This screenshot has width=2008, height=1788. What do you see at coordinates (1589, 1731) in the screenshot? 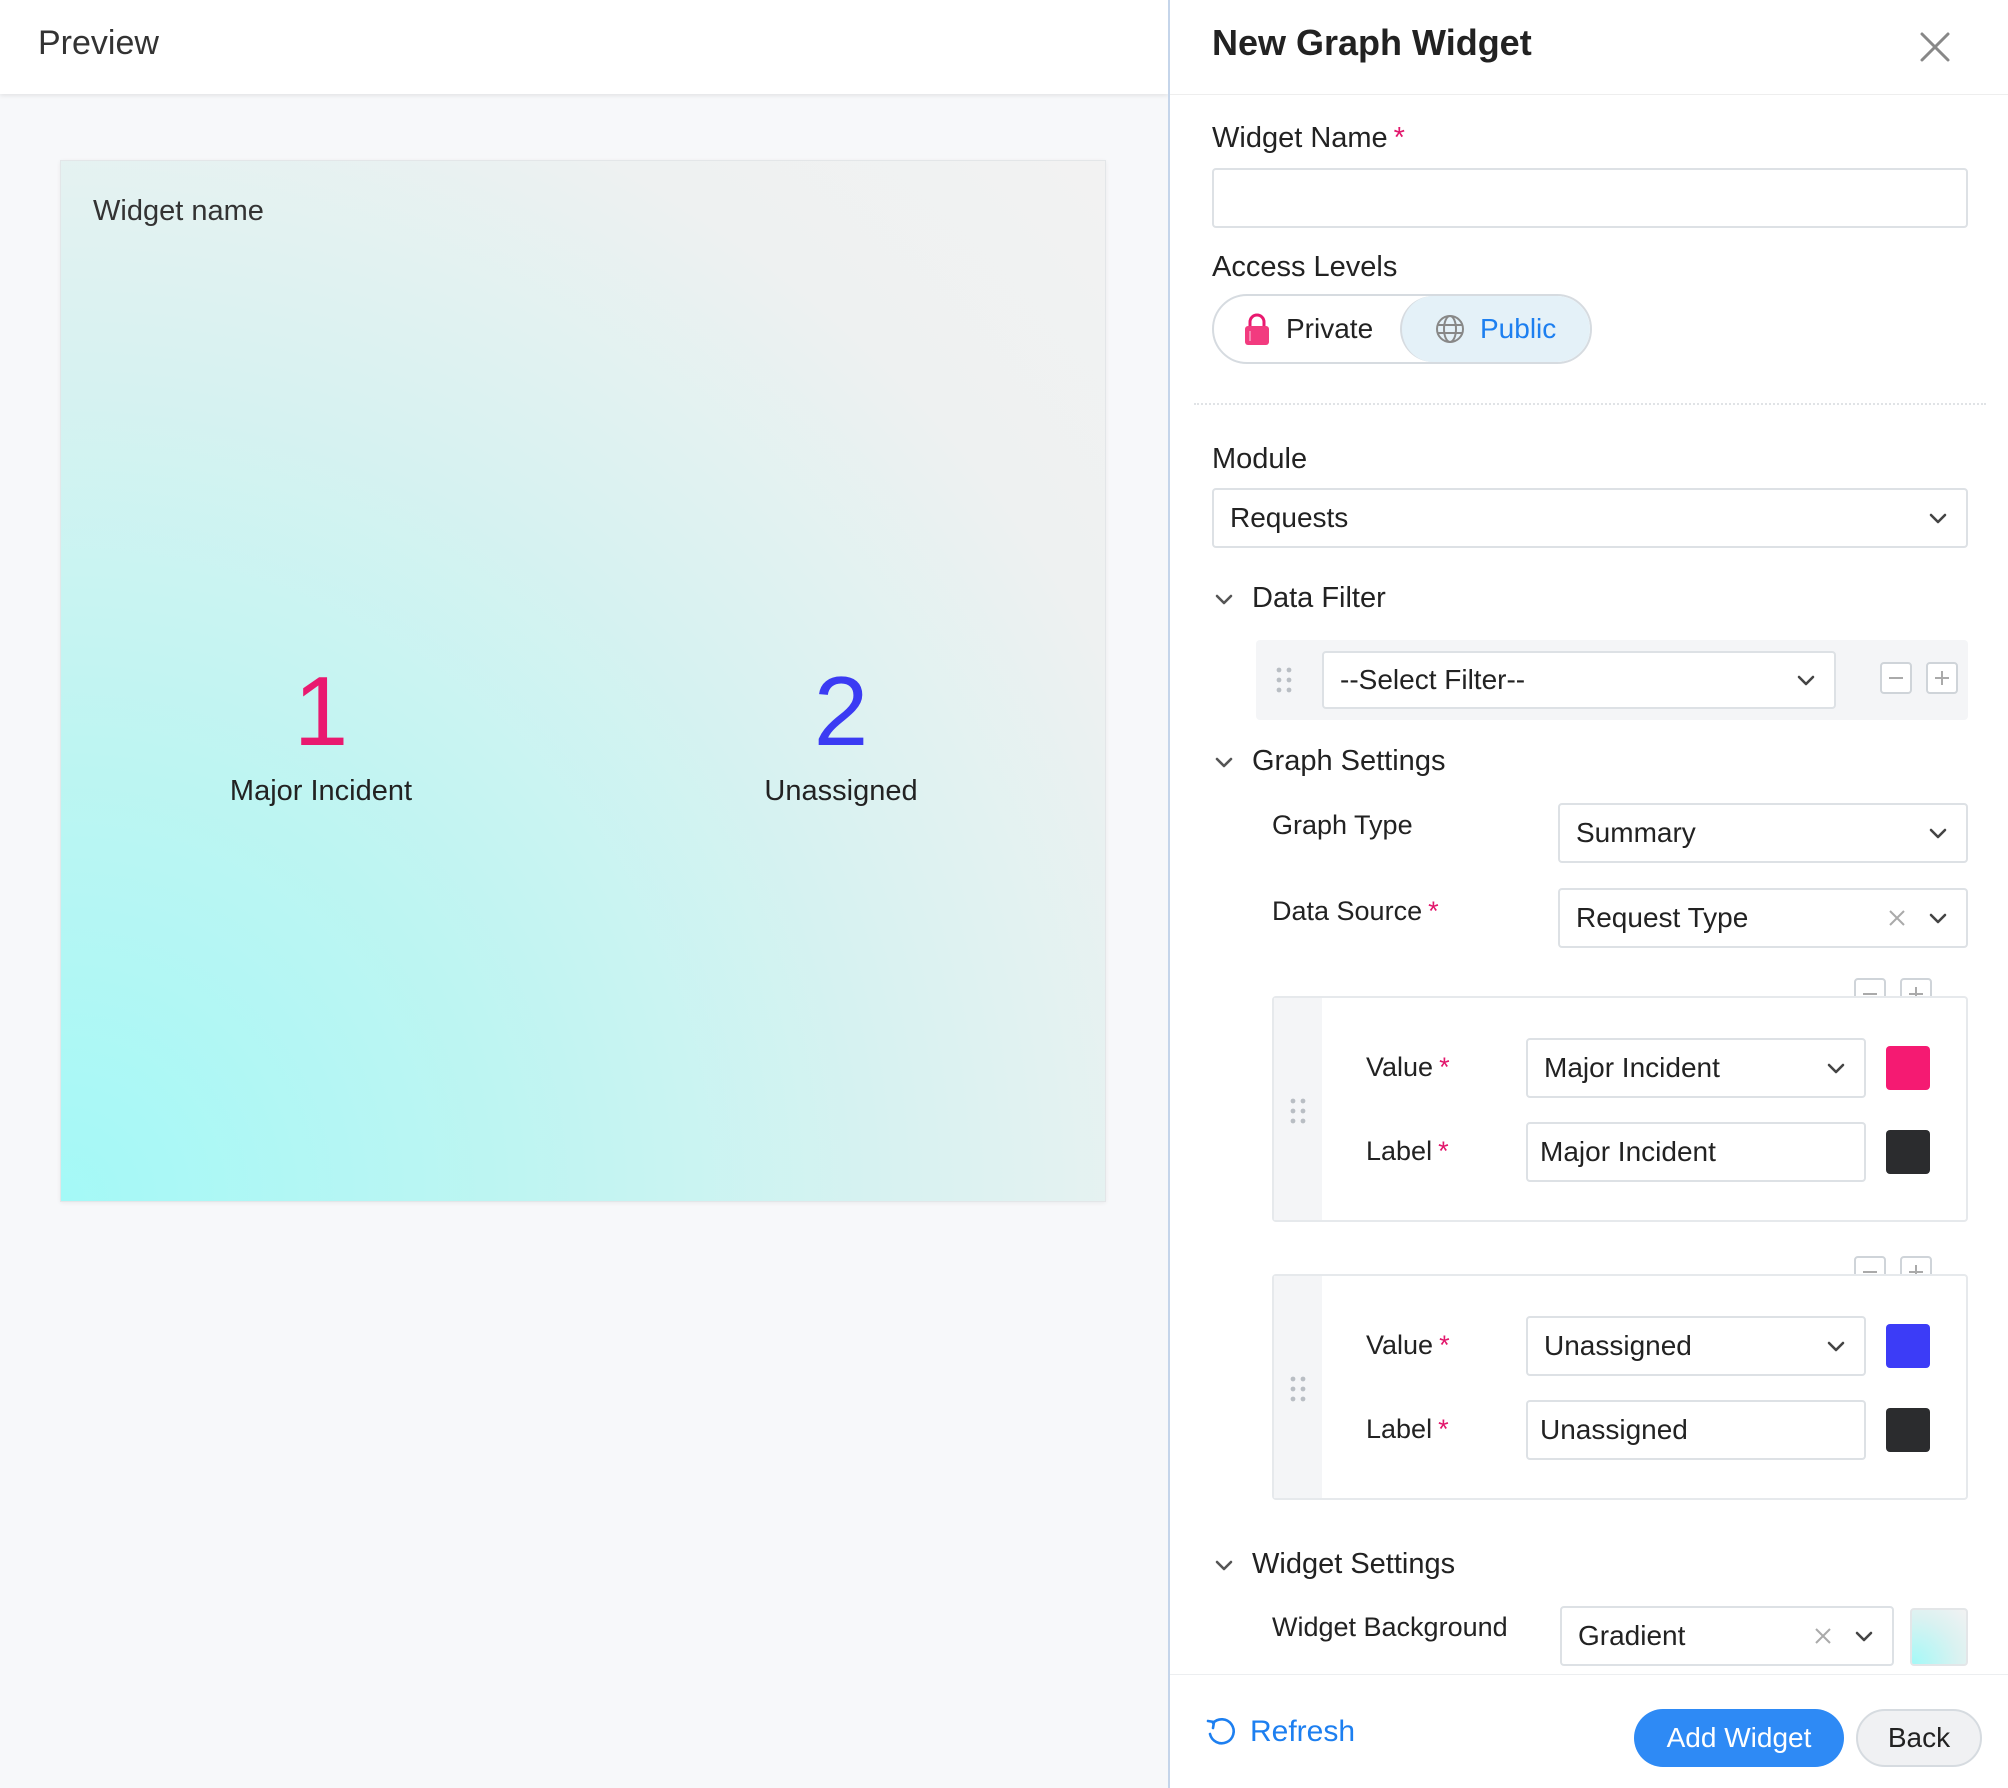
I see `panel-footer: Refresh Add Widget Back` at bounding box center [1589, 1731].